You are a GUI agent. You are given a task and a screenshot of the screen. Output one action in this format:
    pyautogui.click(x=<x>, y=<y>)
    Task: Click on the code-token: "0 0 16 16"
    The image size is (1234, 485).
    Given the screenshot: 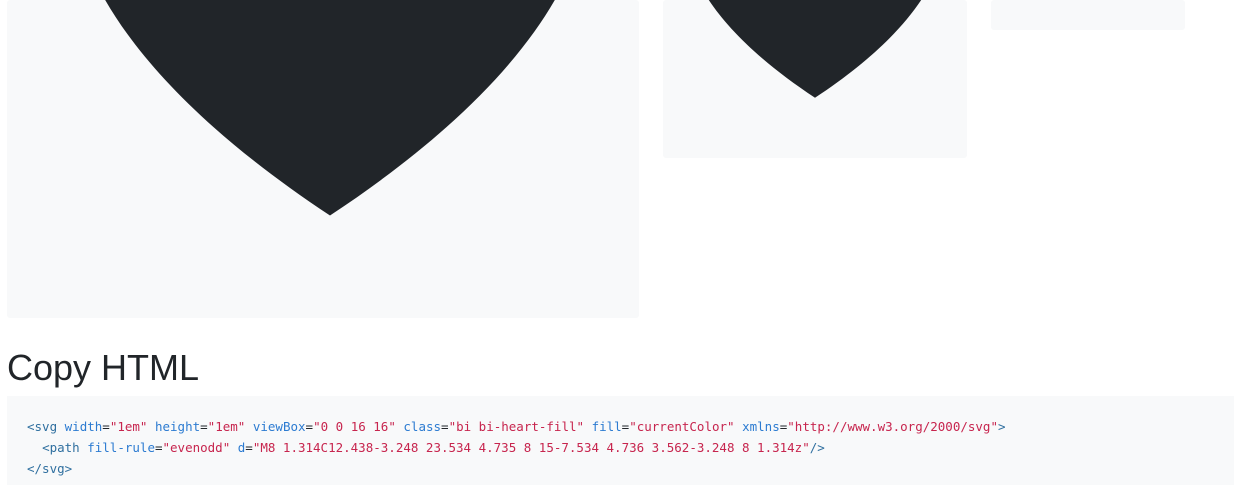 What is the action you would take?
    pyautogui.click(x=354, y=426)
    